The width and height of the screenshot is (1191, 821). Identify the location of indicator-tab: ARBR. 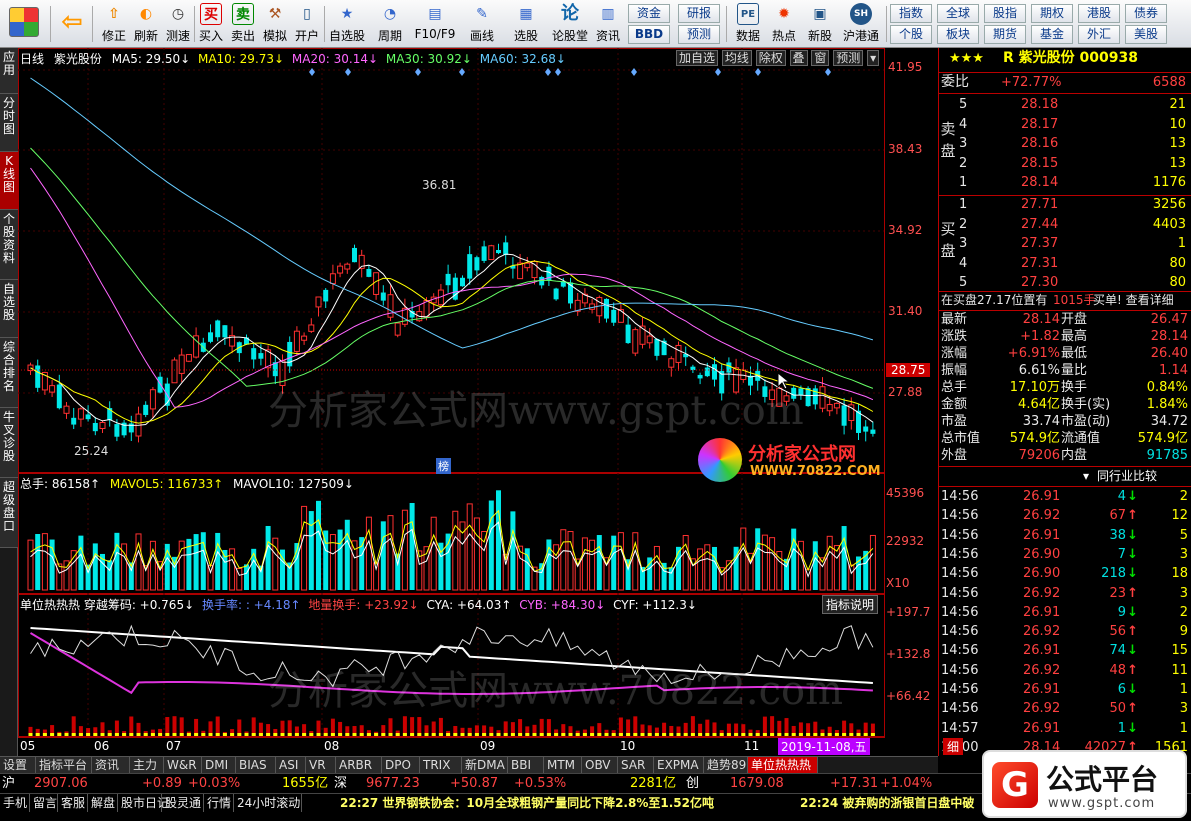
(359, 765).